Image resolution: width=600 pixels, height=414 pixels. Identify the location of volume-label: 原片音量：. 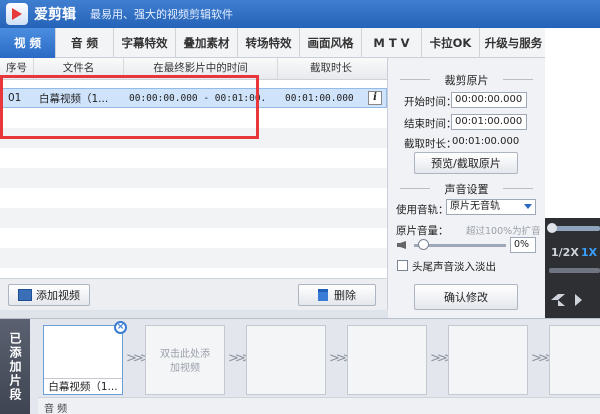
(422, 231).